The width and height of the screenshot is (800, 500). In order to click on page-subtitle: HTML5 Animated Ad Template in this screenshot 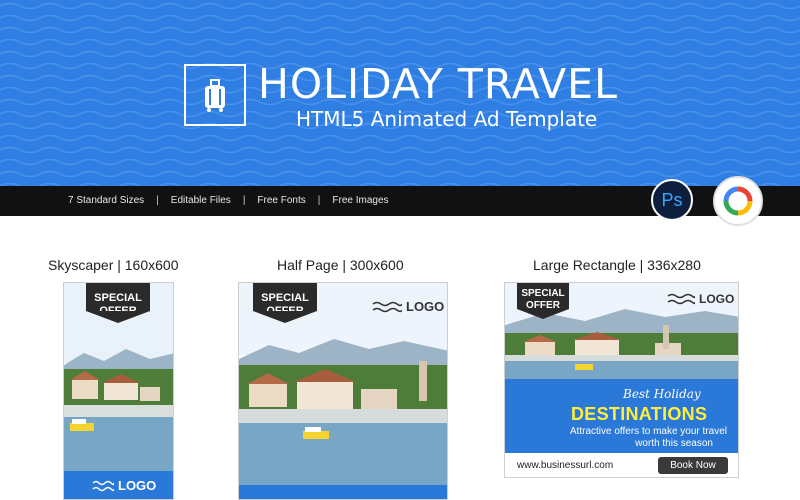, I will do `click(447, 119)`.